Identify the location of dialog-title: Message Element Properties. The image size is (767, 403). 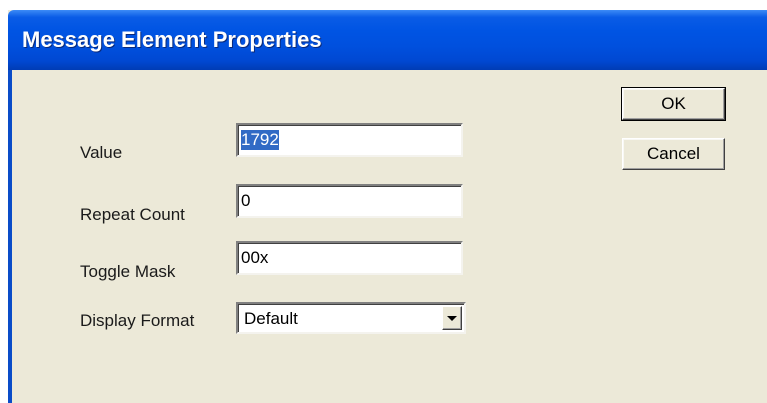
(172, 39).